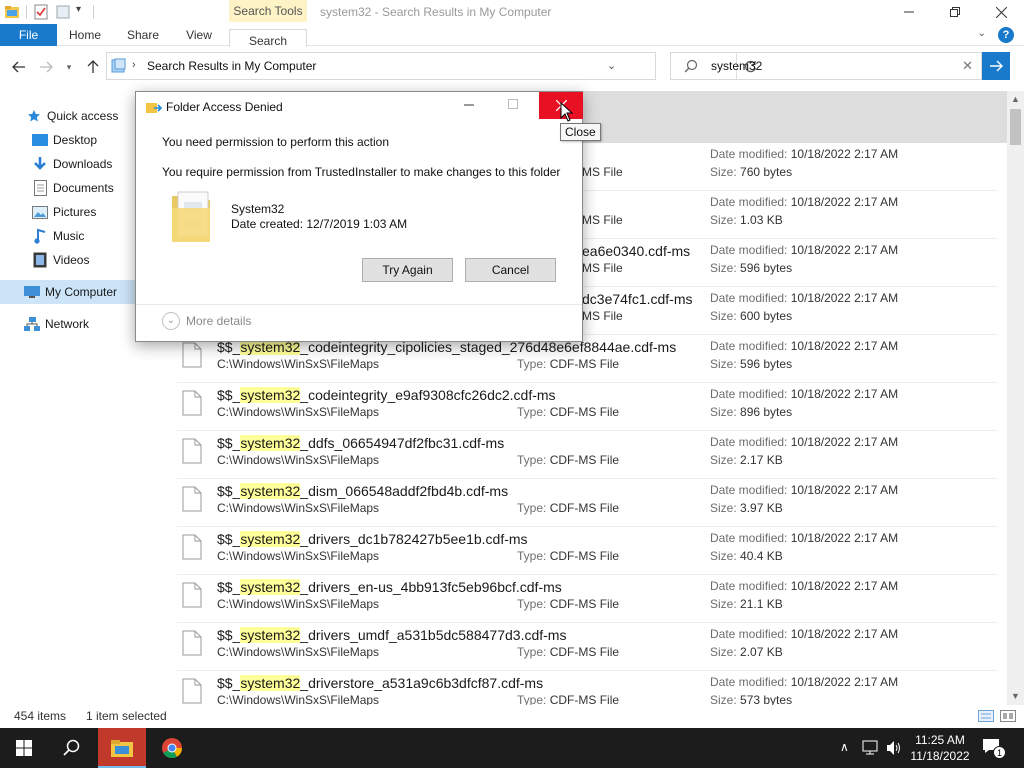 This screenshot has width=1024, height=768. What do you see at coordinates (1015, 696) in the screenshot?
I see `scroll-down-icon: ▼` at bounding box center [1015, 696].